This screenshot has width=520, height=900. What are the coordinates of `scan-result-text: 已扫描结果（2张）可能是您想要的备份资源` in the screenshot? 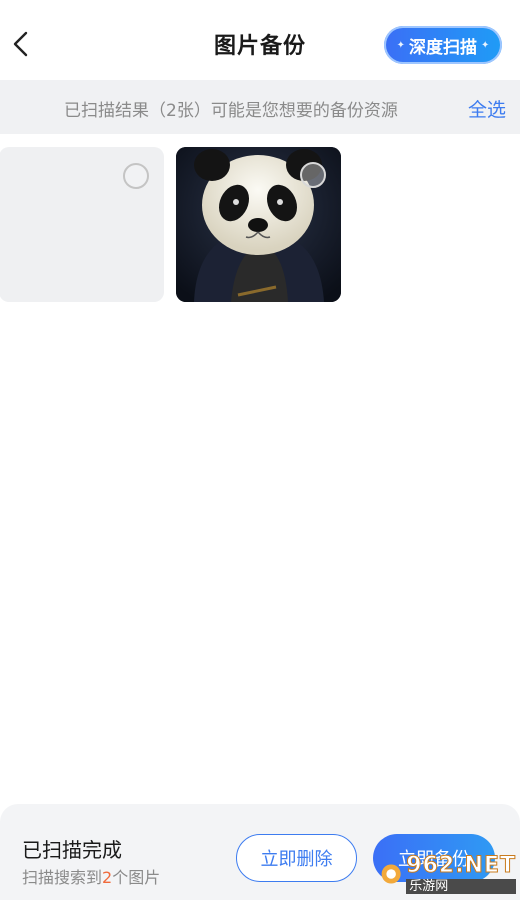 It's located at (231, 111).